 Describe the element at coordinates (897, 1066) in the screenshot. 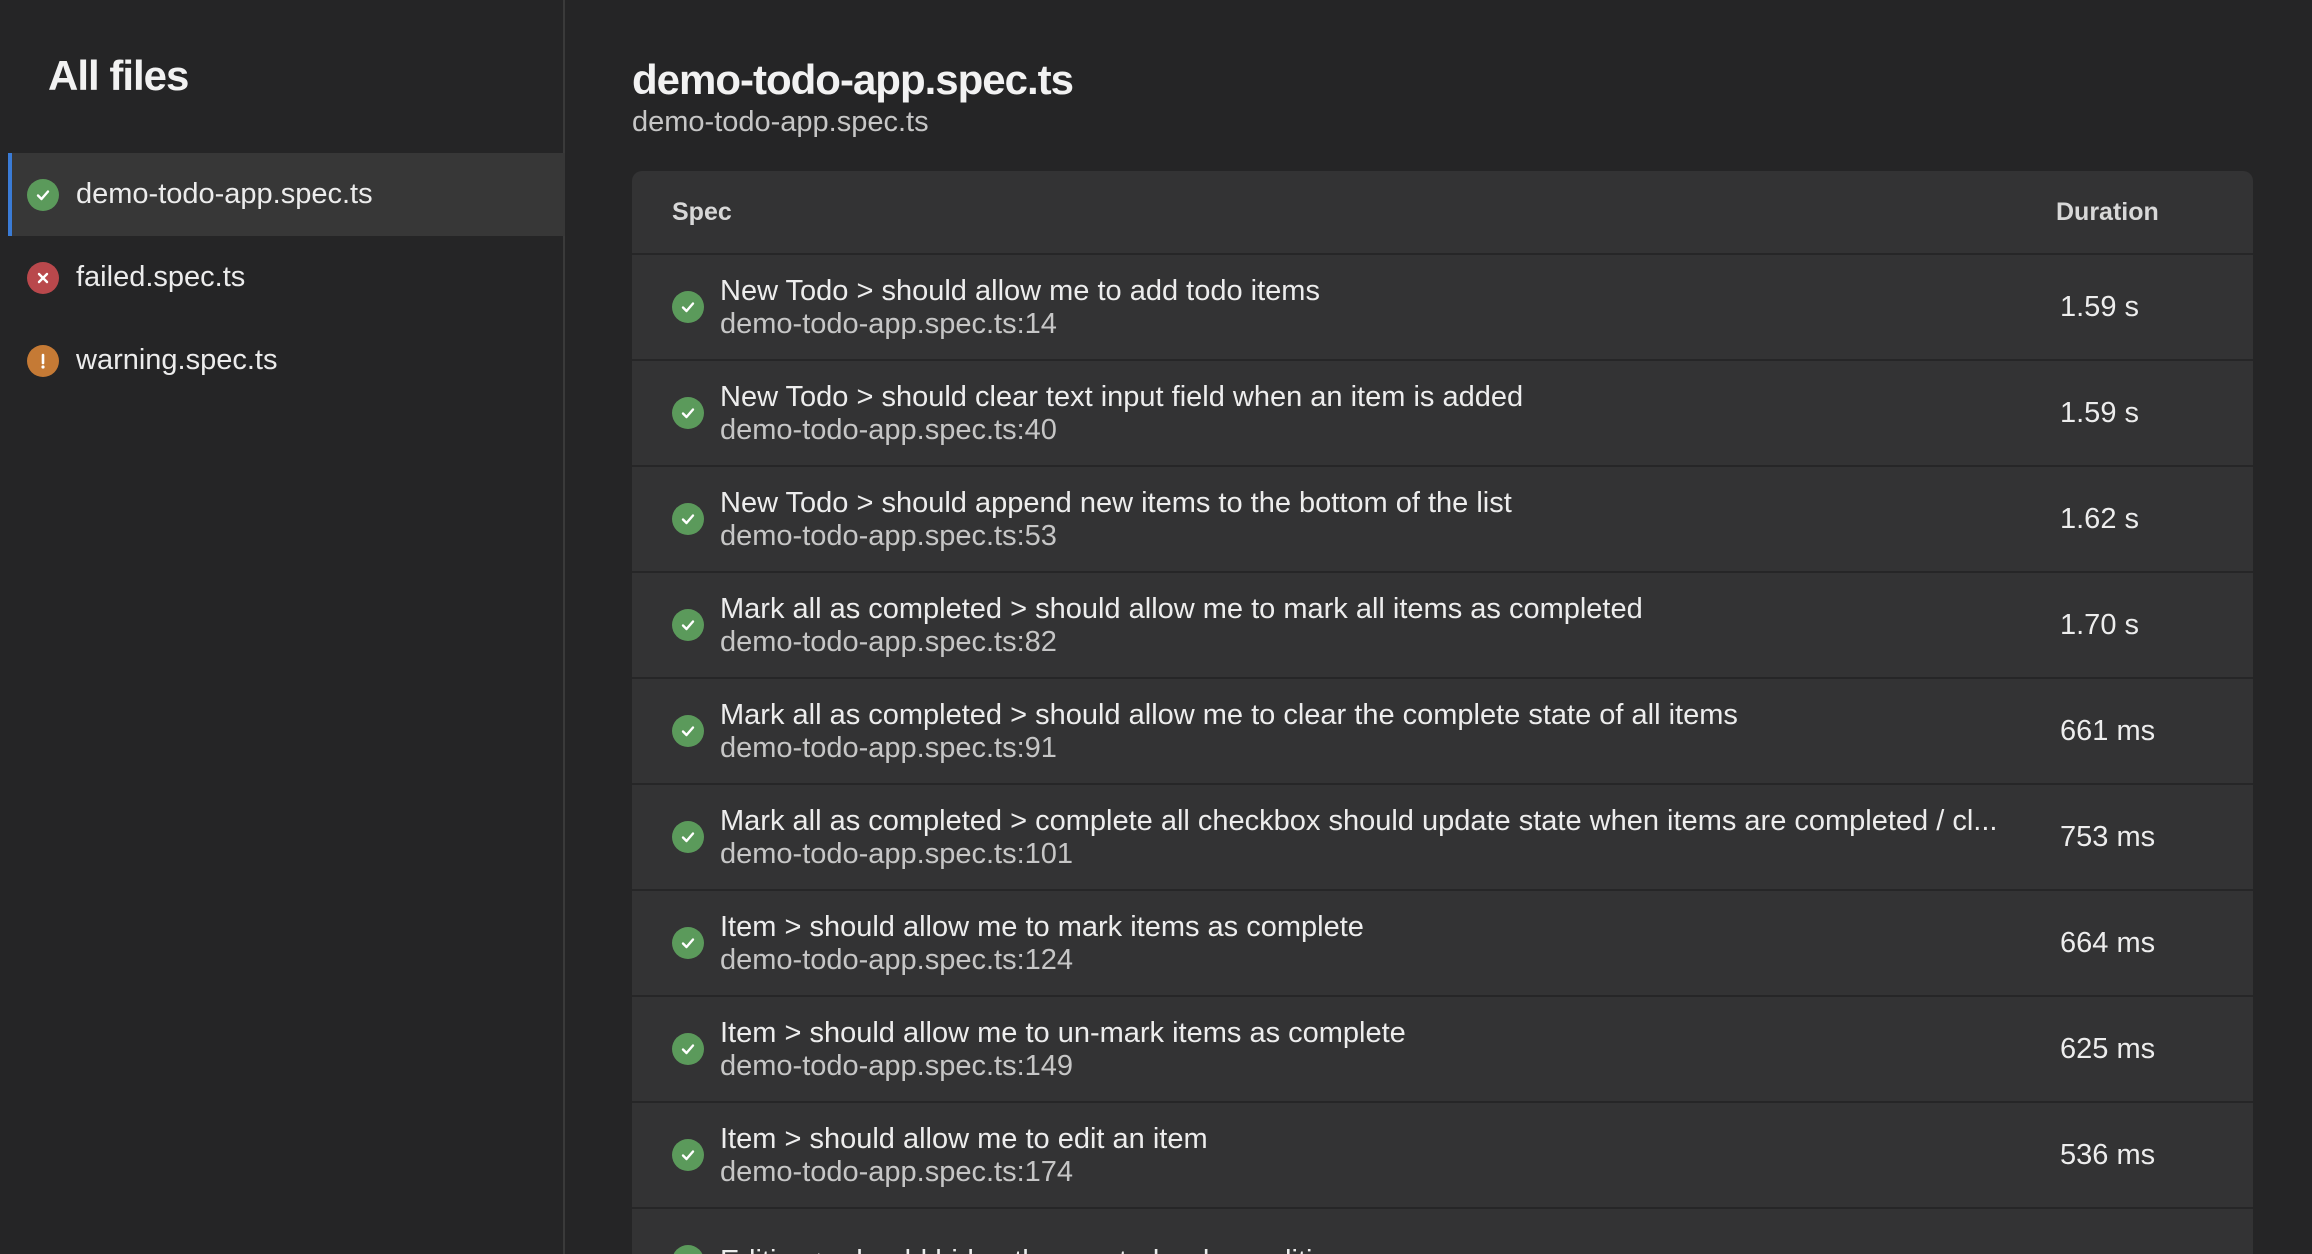

I see `spec-location: demo-todo-app.spec.ts:149` at that location.